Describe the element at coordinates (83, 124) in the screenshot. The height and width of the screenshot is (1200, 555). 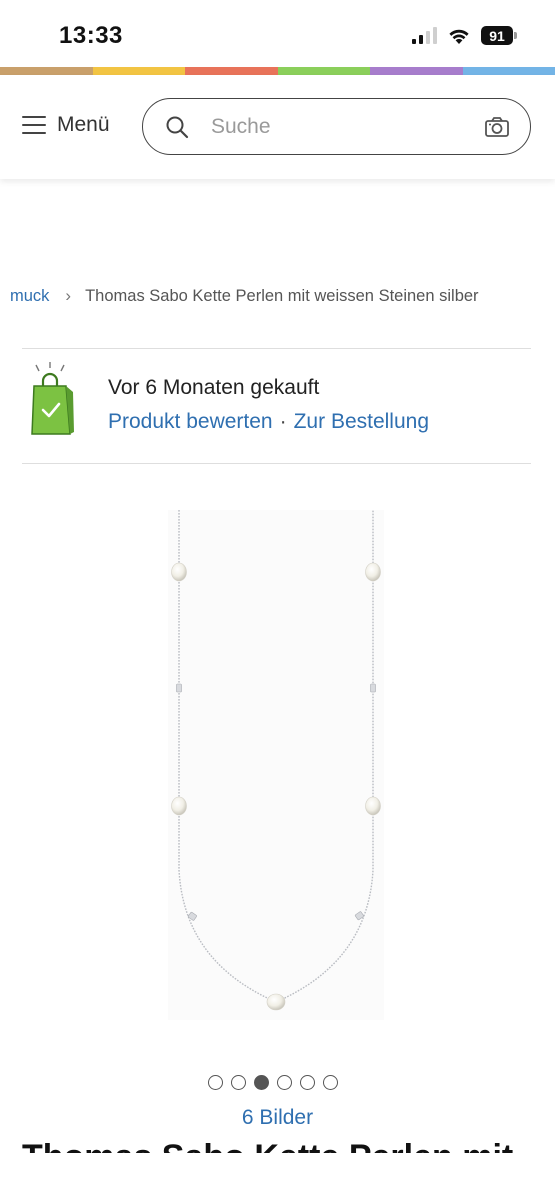
I see `menu-label: Menü` at that location.